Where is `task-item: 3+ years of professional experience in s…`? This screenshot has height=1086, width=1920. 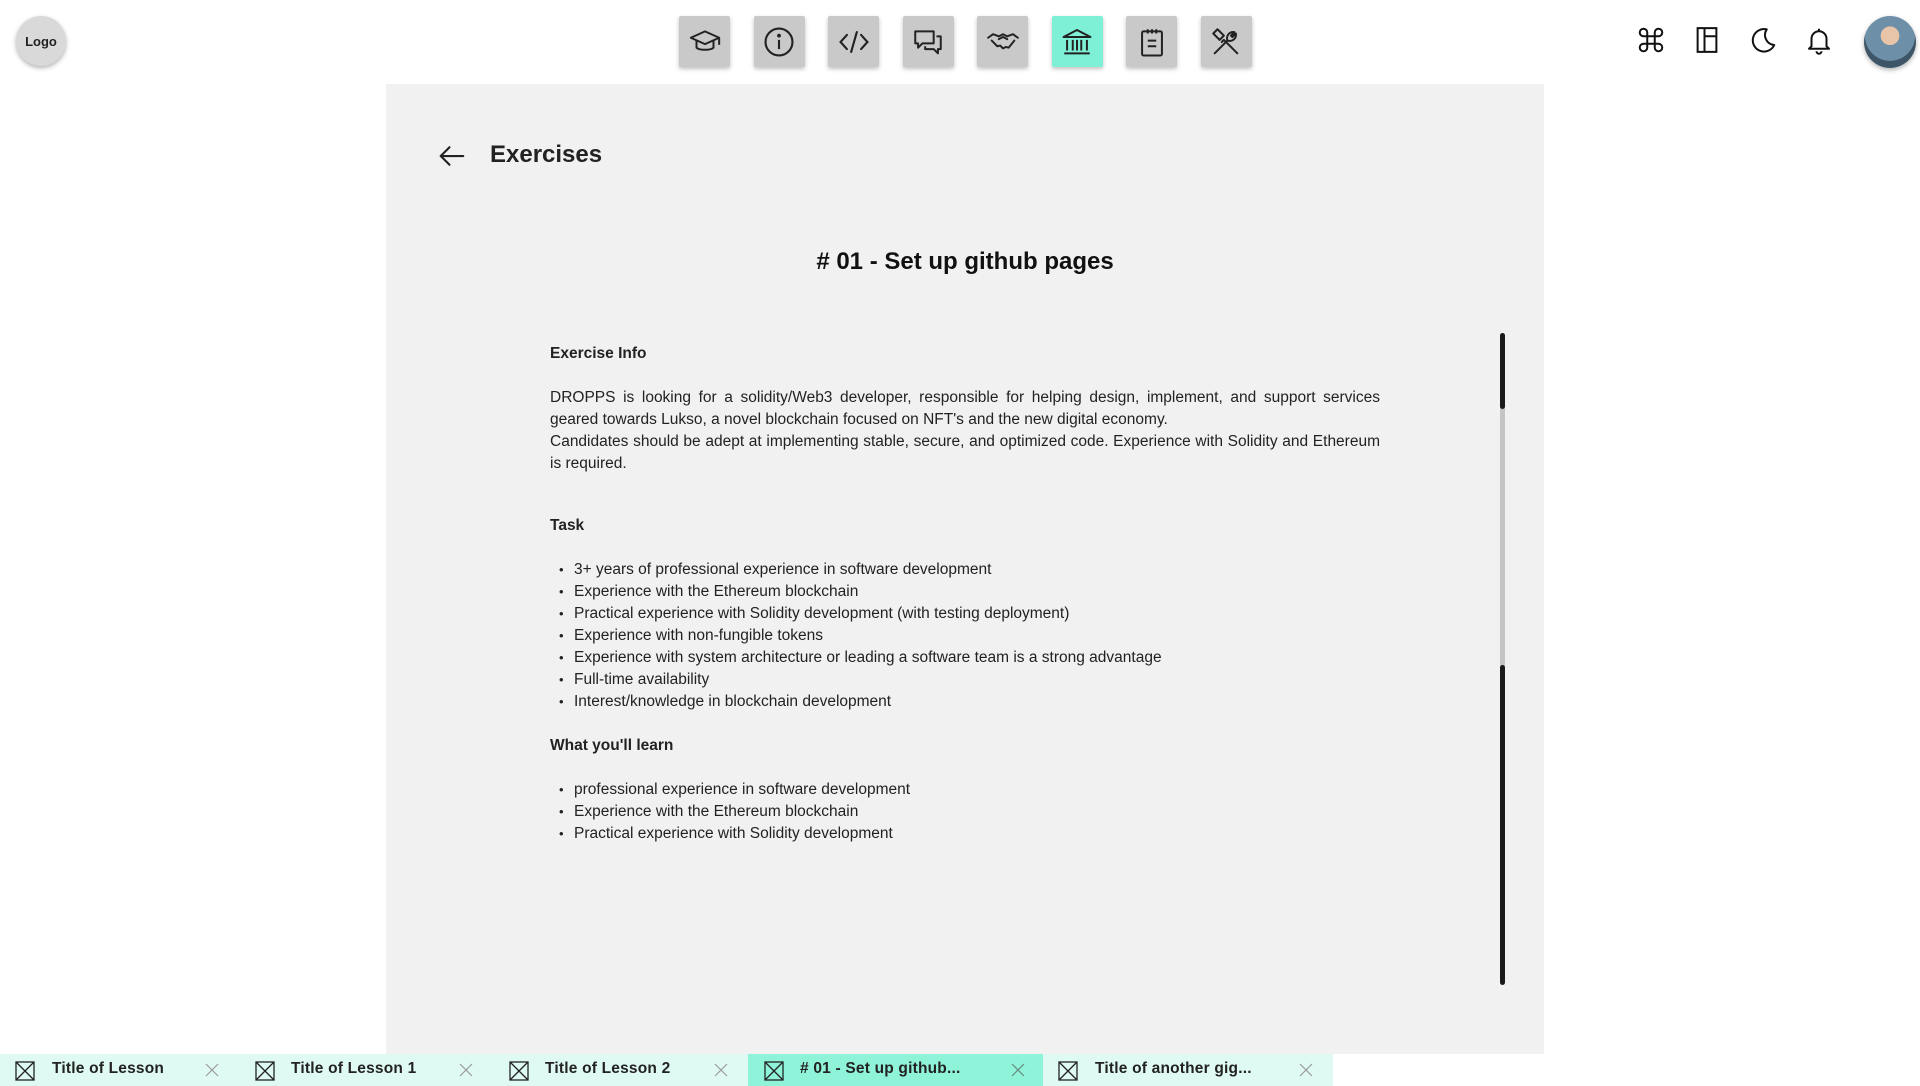 task-item: 3+ years of professional experience in s… is located at coordinates (969, 570).